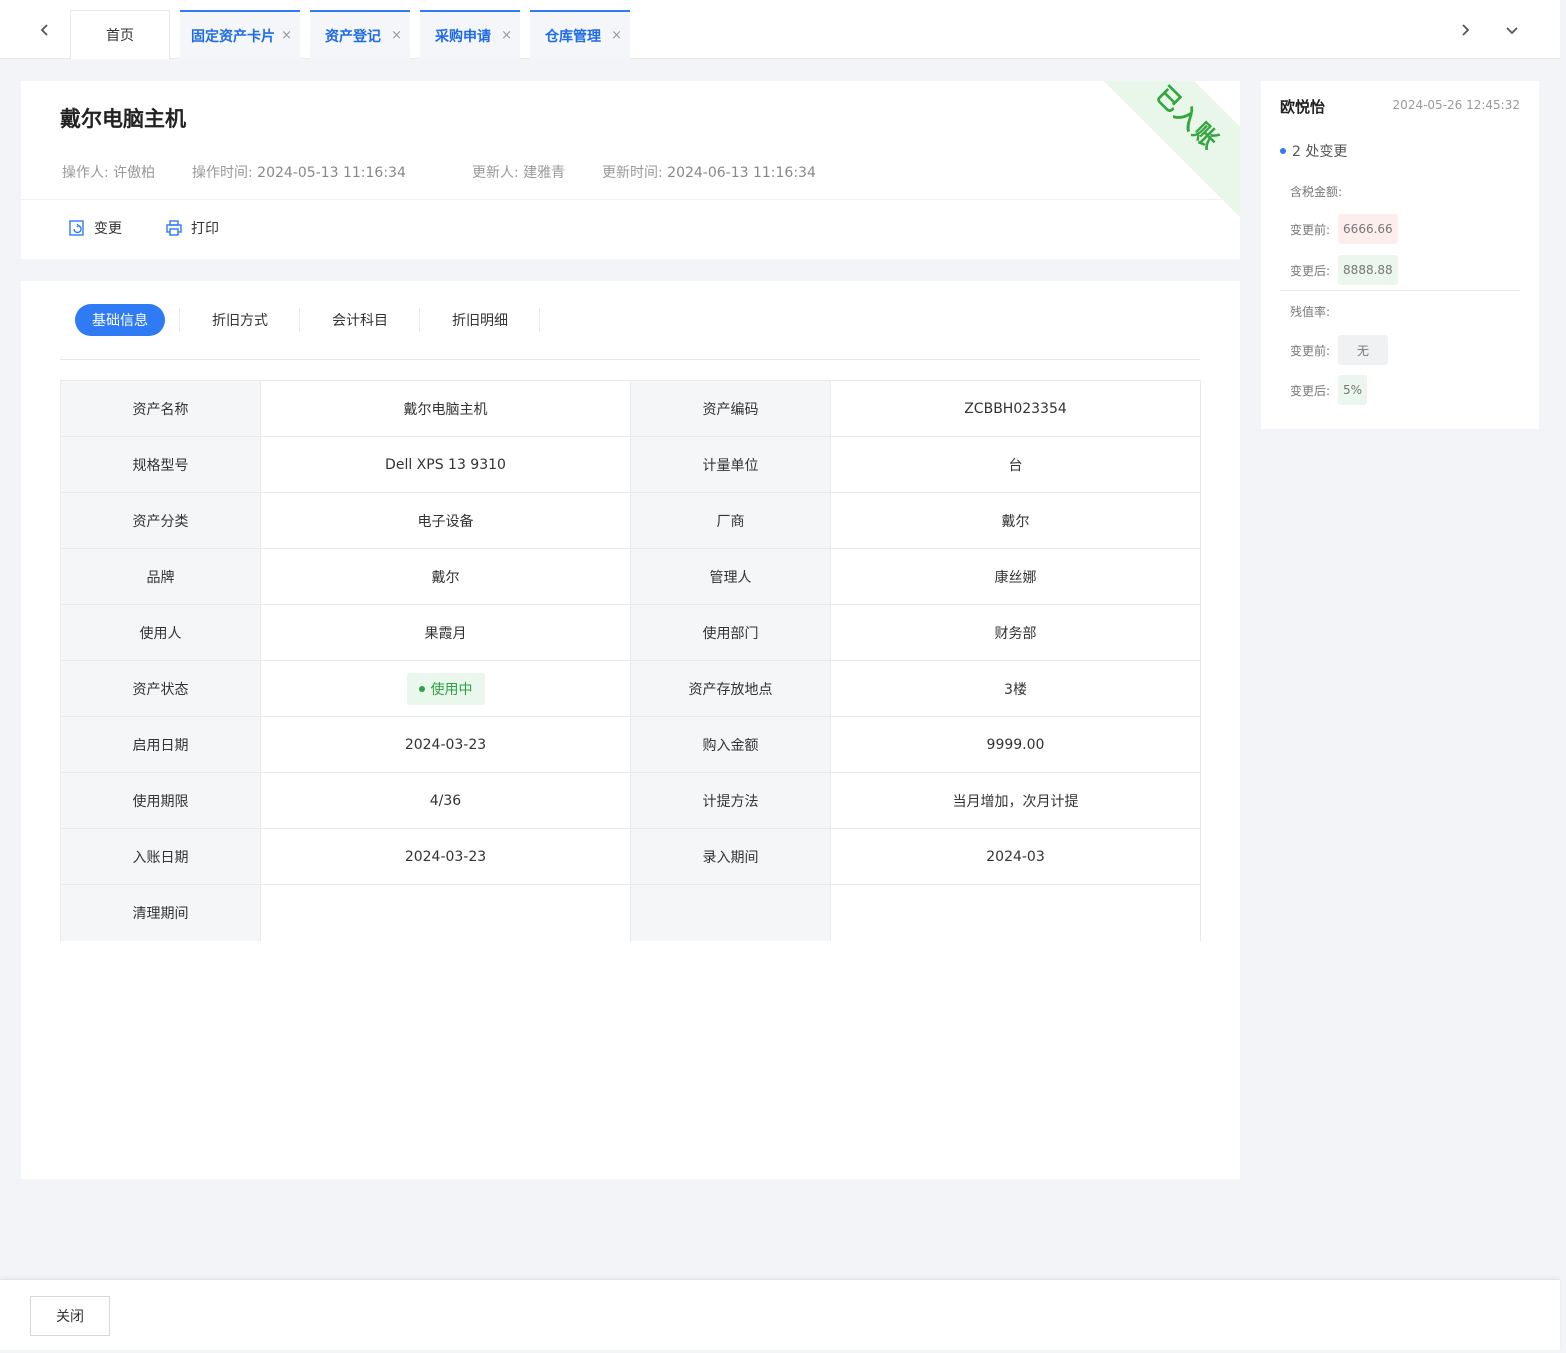 The width and height of the screenshot is (1566, 1353). I want to click on field-label: 管理人, so click(730, 576).